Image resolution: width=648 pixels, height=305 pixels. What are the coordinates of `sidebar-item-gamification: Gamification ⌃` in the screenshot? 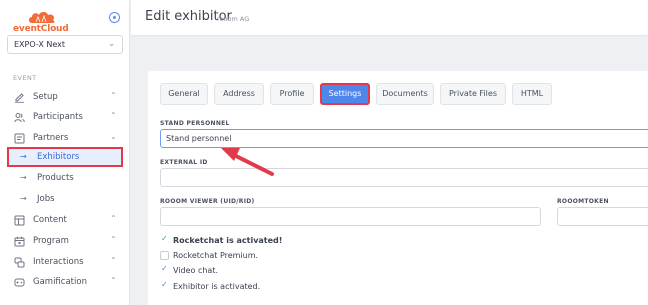 It's located at (65, 282).